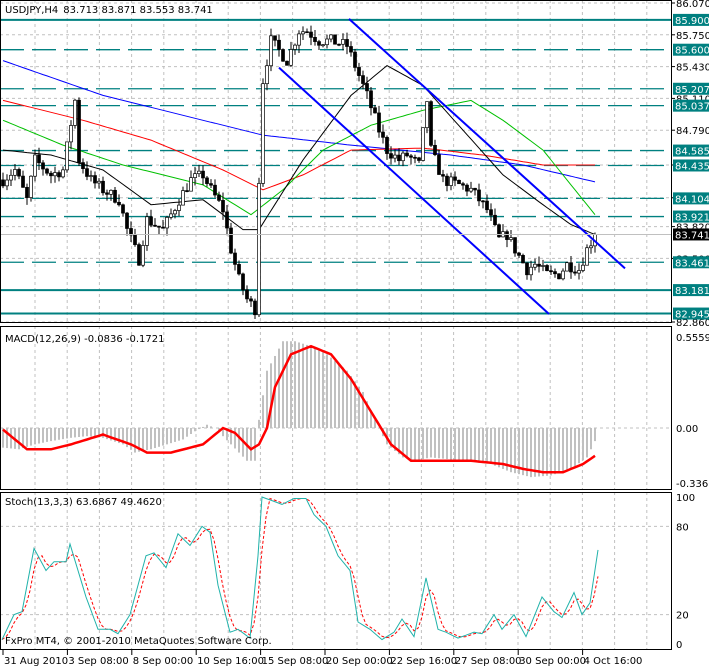 The image size is (709, 668). Describe the element at coordinates (692, 484) in the screenshot. I see `macd-axis-label: -0.3366` at that location.